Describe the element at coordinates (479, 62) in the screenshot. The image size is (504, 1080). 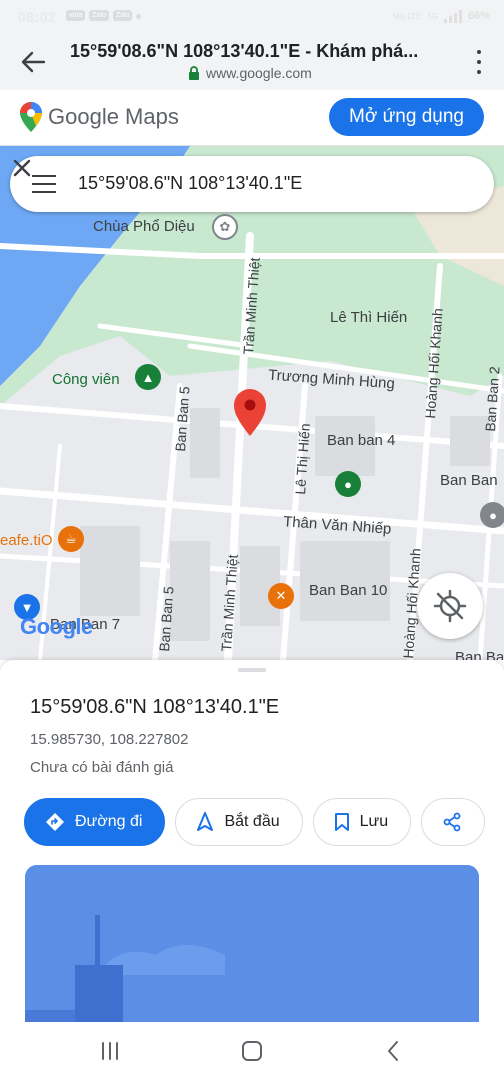
I see `more-options-icon` at that location.